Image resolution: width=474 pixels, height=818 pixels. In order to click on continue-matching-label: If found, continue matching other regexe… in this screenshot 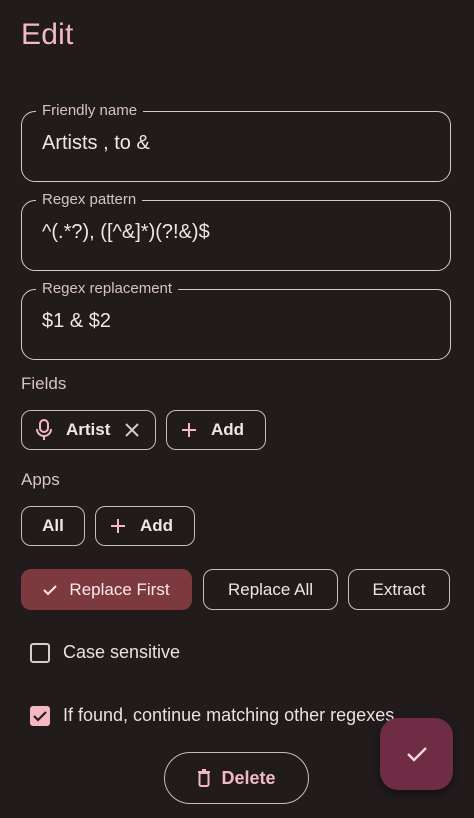, I will do `click(229, 715)`.